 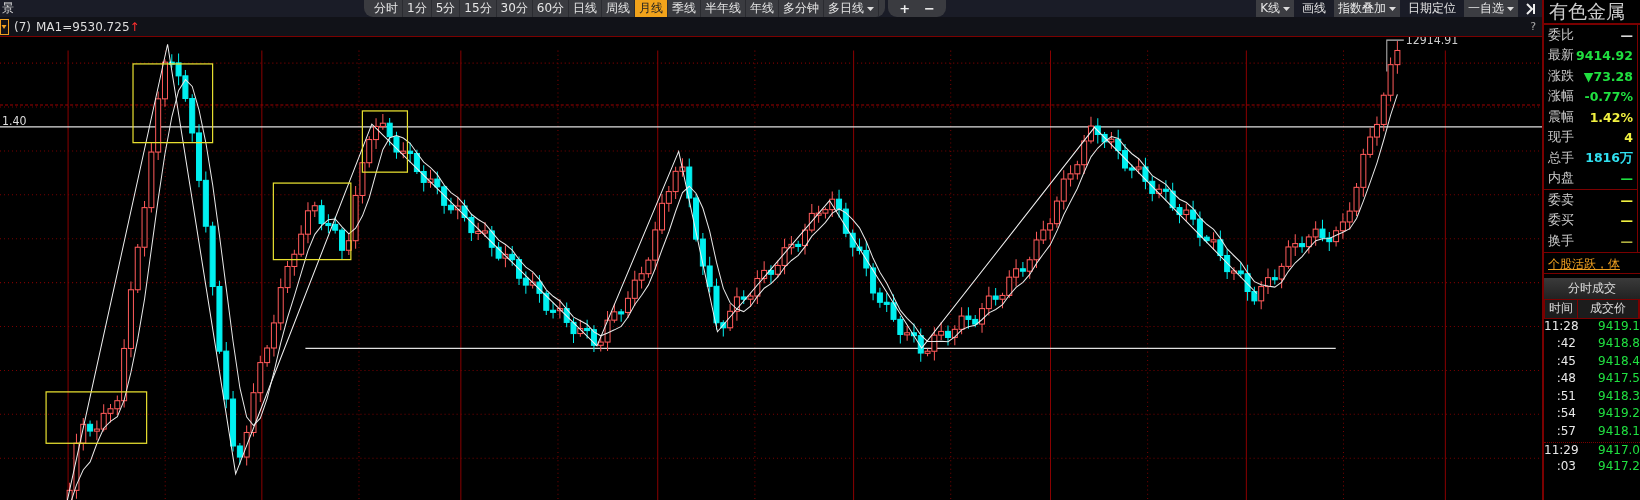 I want to click on trade-price: 9417.5, so click(x=1618, y=379).